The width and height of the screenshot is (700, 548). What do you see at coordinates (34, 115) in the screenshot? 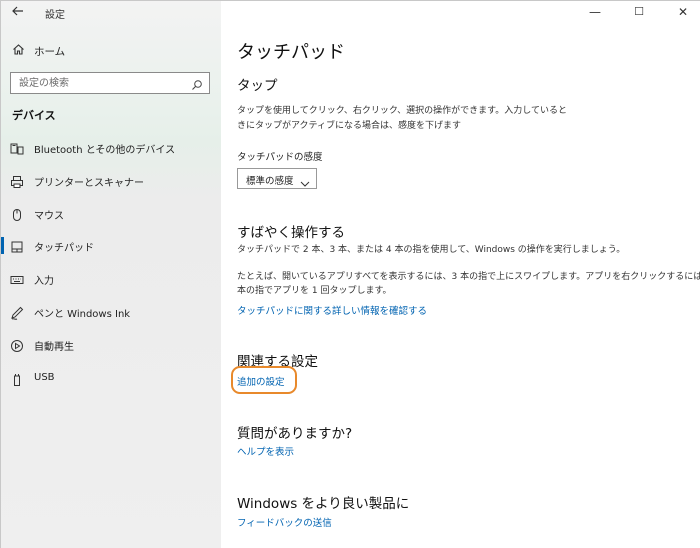
I see `sidebar-section-title: デバイス` at bounding box center [34, 115].